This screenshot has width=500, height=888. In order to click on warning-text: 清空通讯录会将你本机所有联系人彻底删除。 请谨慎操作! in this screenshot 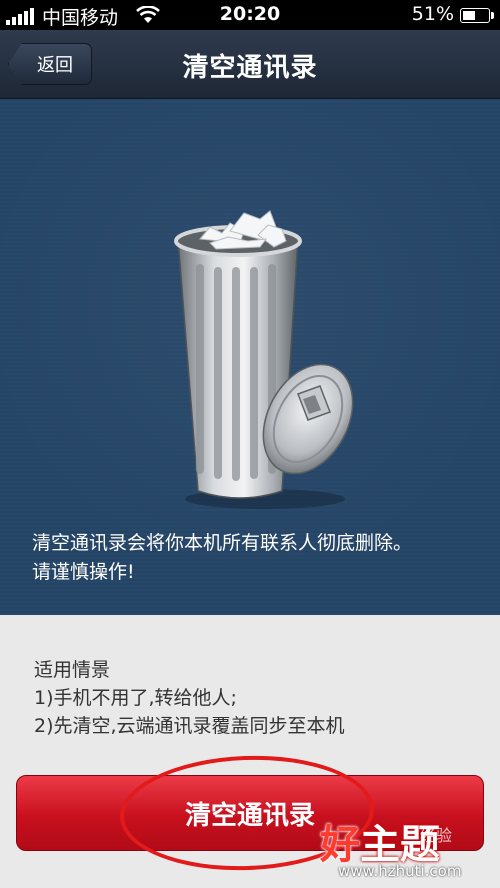, I will do `click(257, 558)`.